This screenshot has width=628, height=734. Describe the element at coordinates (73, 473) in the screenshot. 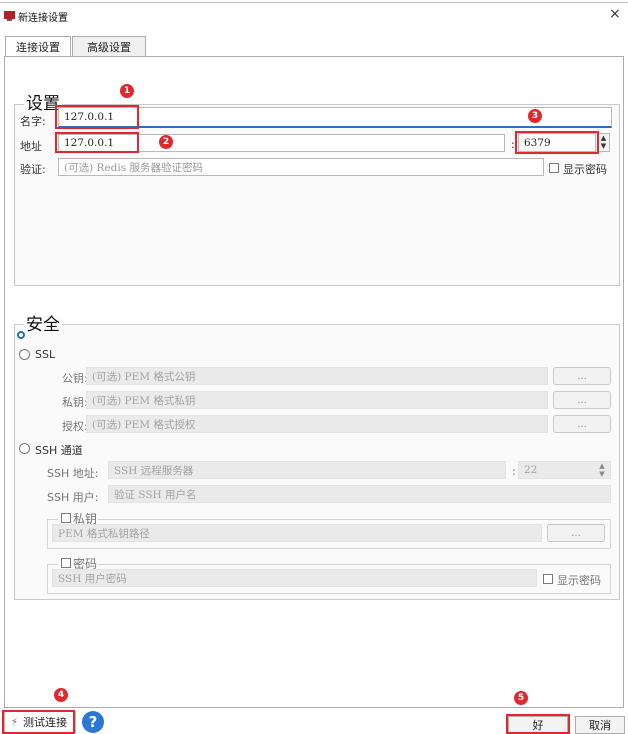

I see `ssh-address-label: SSH 地址:` at that location.